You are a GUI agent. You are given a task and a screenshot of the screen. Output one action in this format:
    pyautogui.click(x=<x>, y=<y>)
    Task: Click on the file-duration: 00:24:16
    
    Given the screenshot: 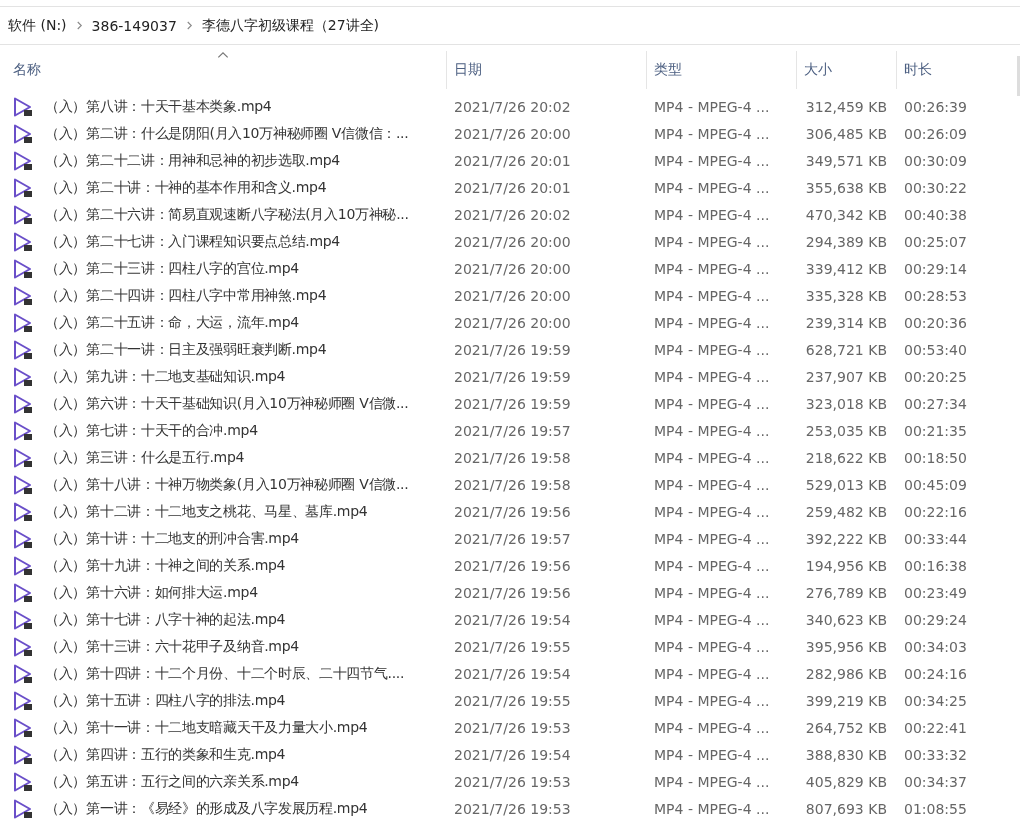 What is the action you would take?
    pyautogui.click(x=935, y=673)
    